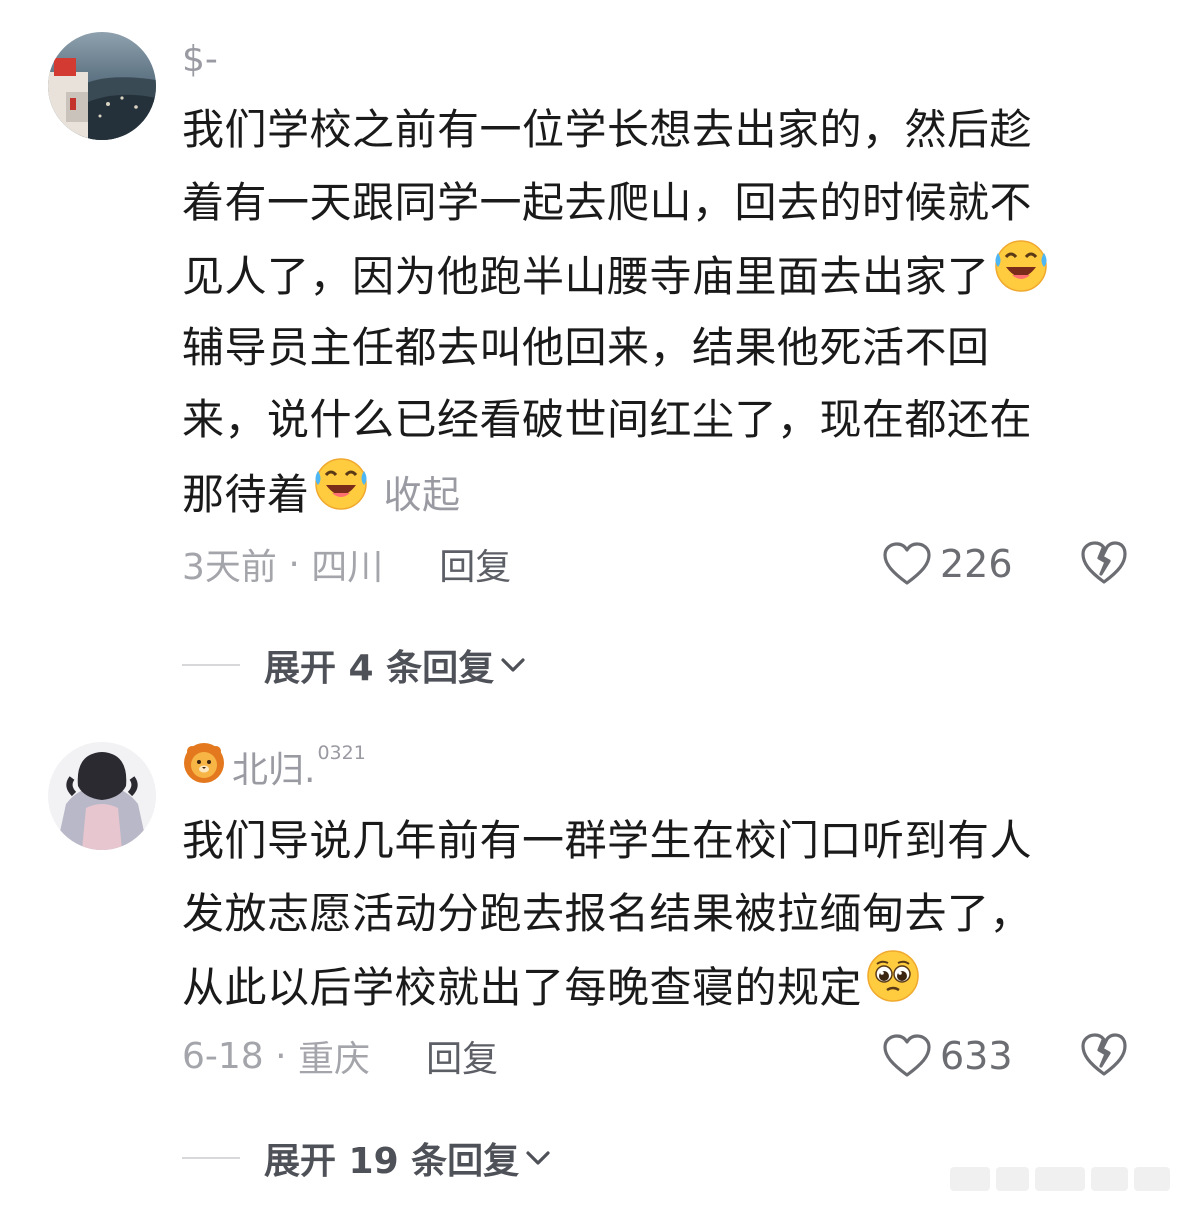  Describe the element at coordinates (522, 987) in the screenshot. I see `comment-text-segment: 从此以后学校就出了每晚查寝的规定` at that location.